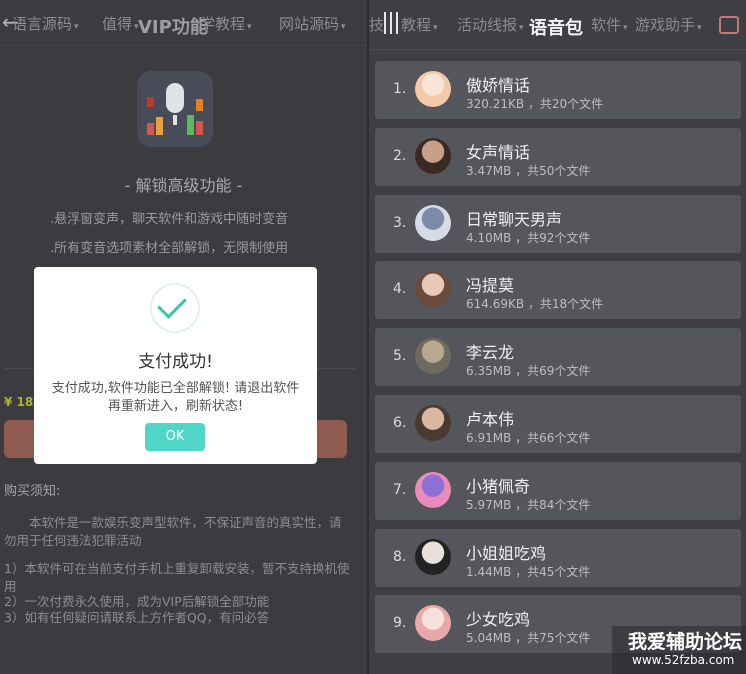 The height and width of the screenshot is (674, 746). What do you see at coordinates (400, 623) in the screenshot?
I see `item-index: 9.` at bounding box center [400, 623].